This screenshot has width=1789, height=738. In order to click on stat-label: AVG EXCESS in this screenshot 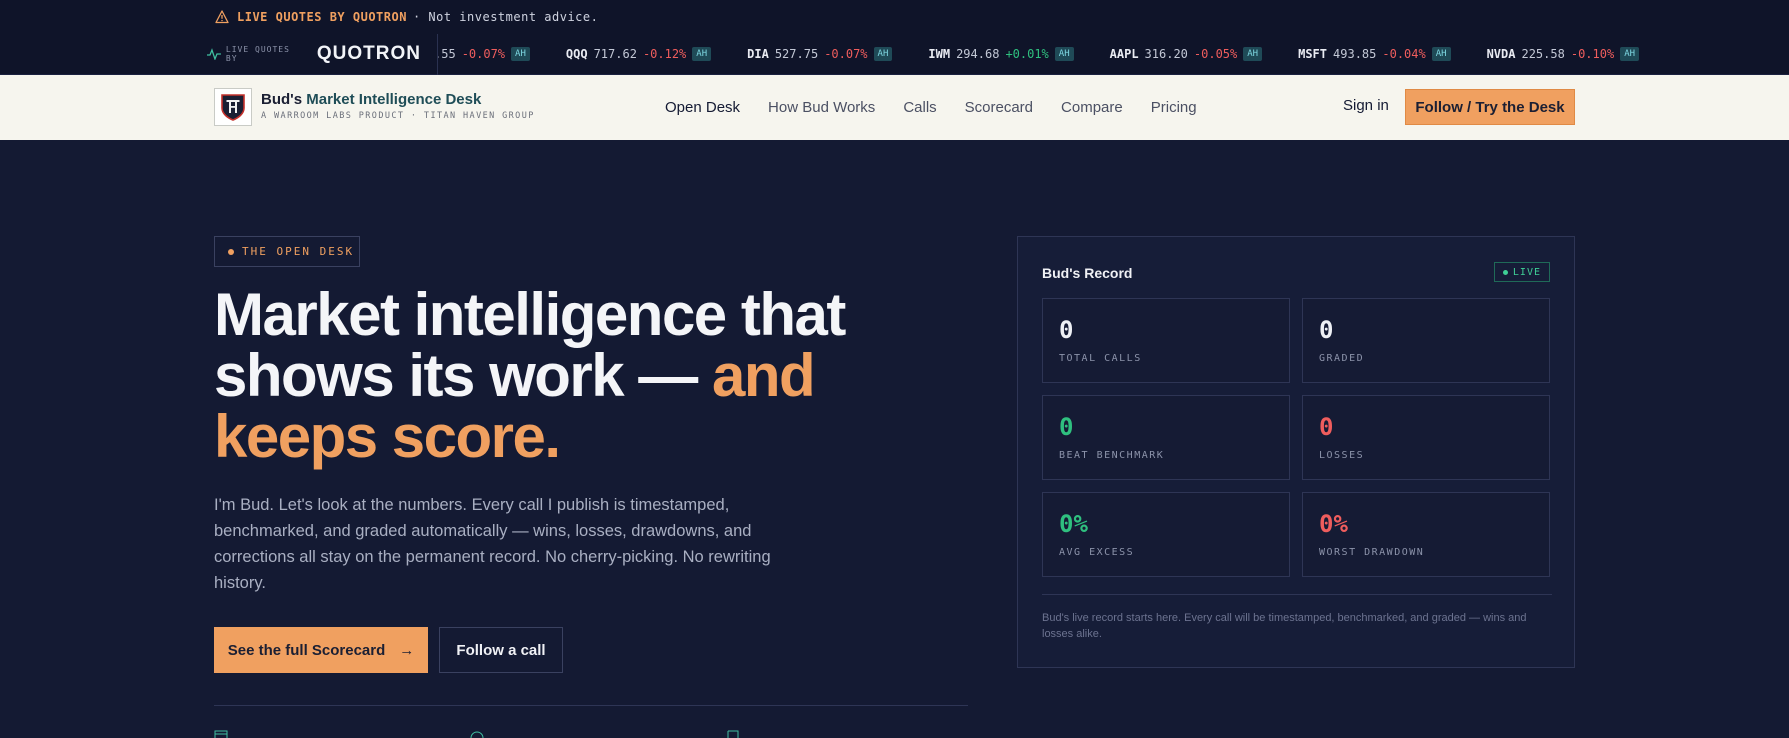, I will do `click(1097, 552)`.